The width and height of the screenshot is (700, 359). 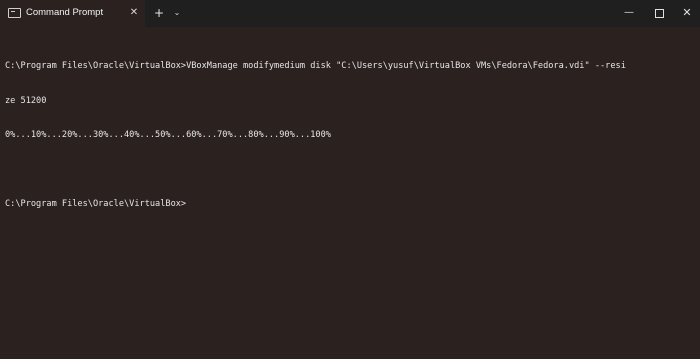 I want to click on minimize-icon: —, so click(x=629, y=13).